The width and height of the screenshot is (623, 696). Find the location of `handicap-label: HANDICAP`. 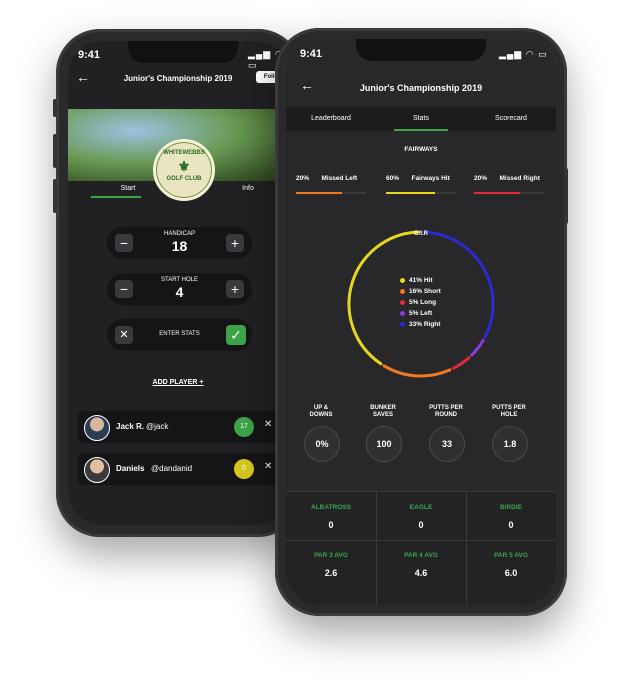

handicap-label: HANDICAP is located at coordinates (179, 234).